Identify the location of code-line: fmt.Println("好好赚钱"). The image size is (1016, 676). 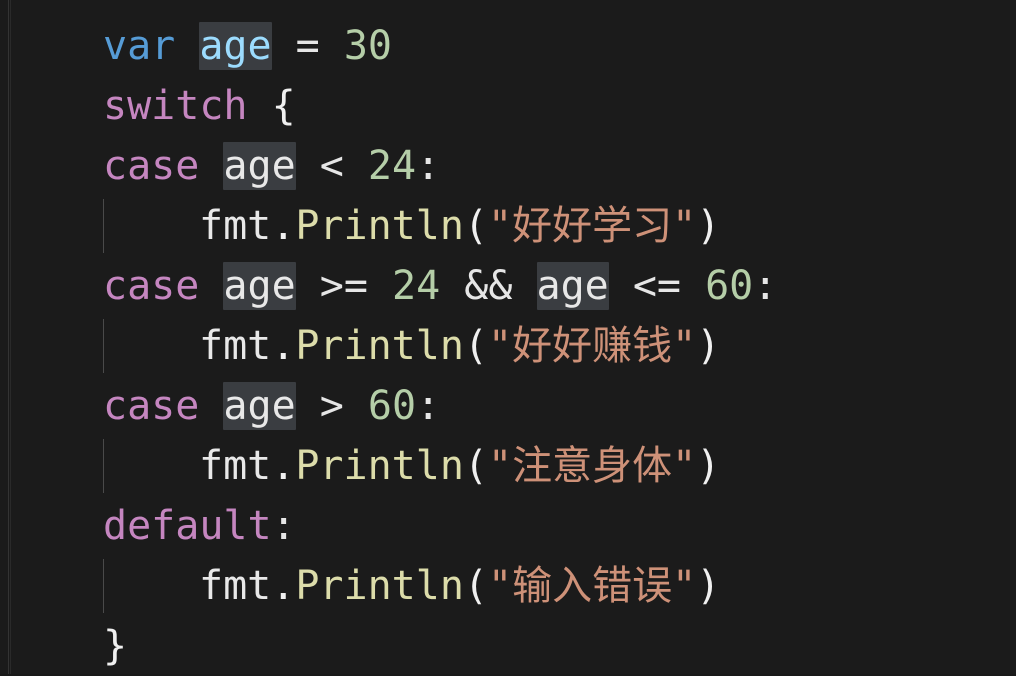
(508, 346).